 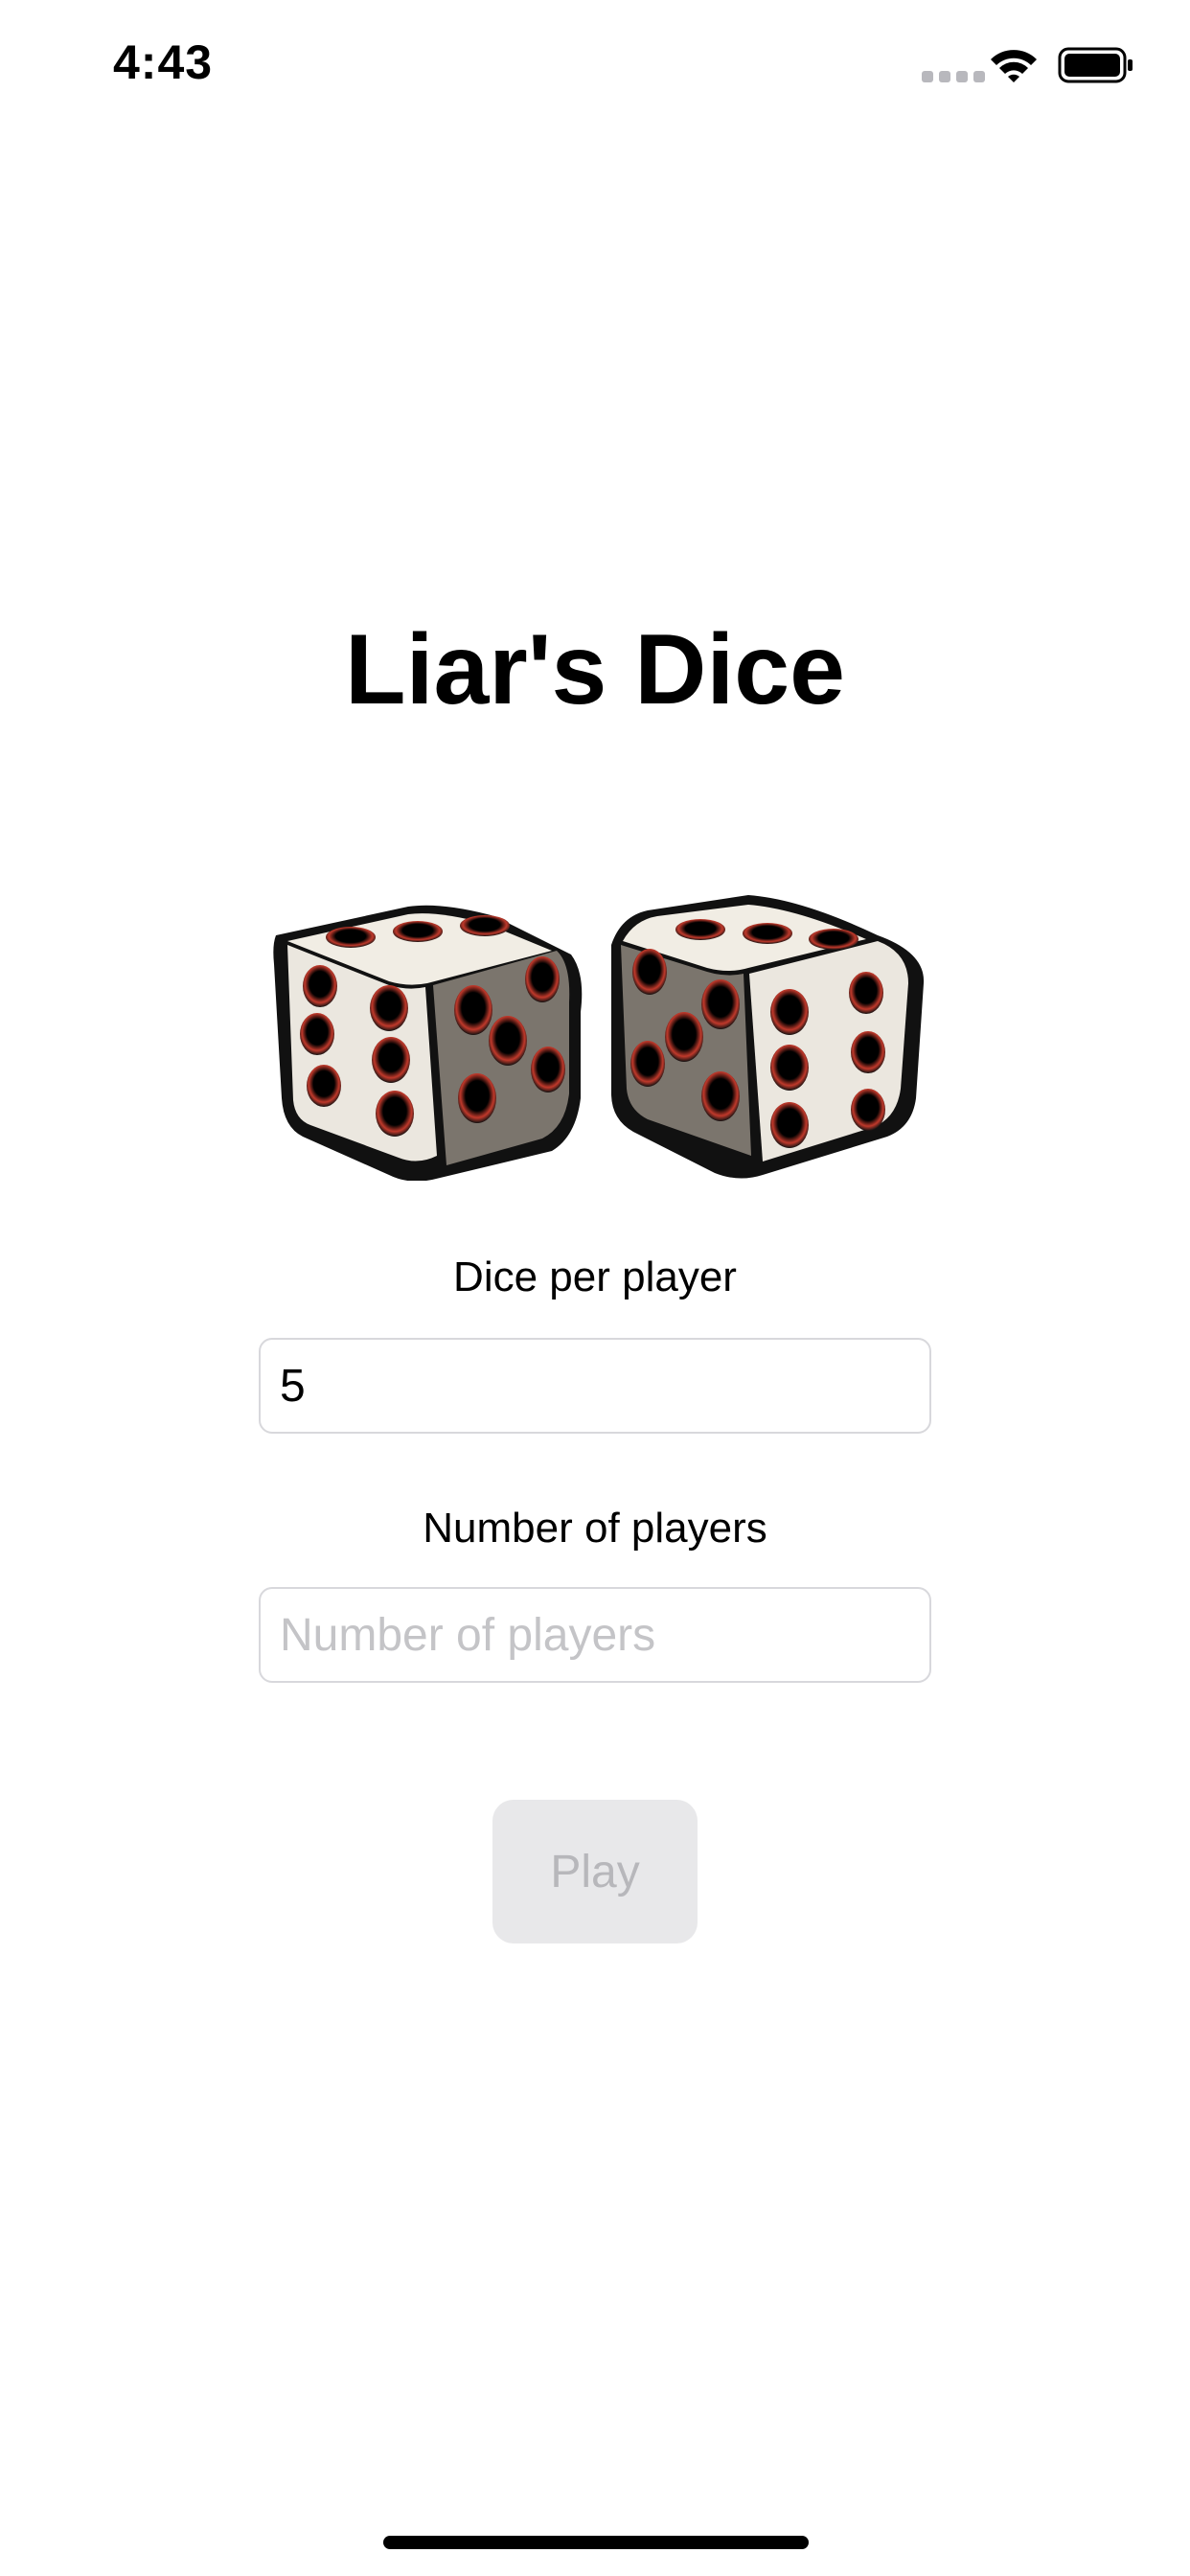 What do you see at coordinates (953, 76) in the screenshot?
I see `signal-icon` at bounding box center [953, 76].